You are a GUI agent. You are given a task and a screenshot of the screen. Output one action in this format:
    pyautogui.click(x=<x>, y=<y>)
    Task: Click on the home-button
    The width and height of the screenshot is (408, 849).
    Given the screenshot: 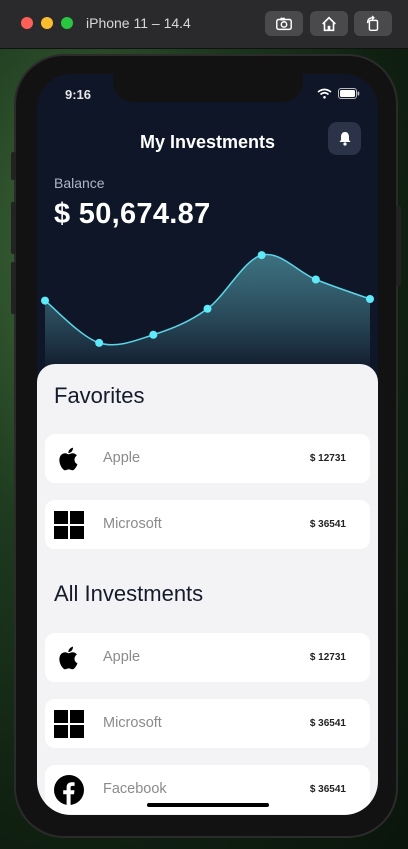 What is the action you would take?
    pyautogui.click(x=329, y=23)
    